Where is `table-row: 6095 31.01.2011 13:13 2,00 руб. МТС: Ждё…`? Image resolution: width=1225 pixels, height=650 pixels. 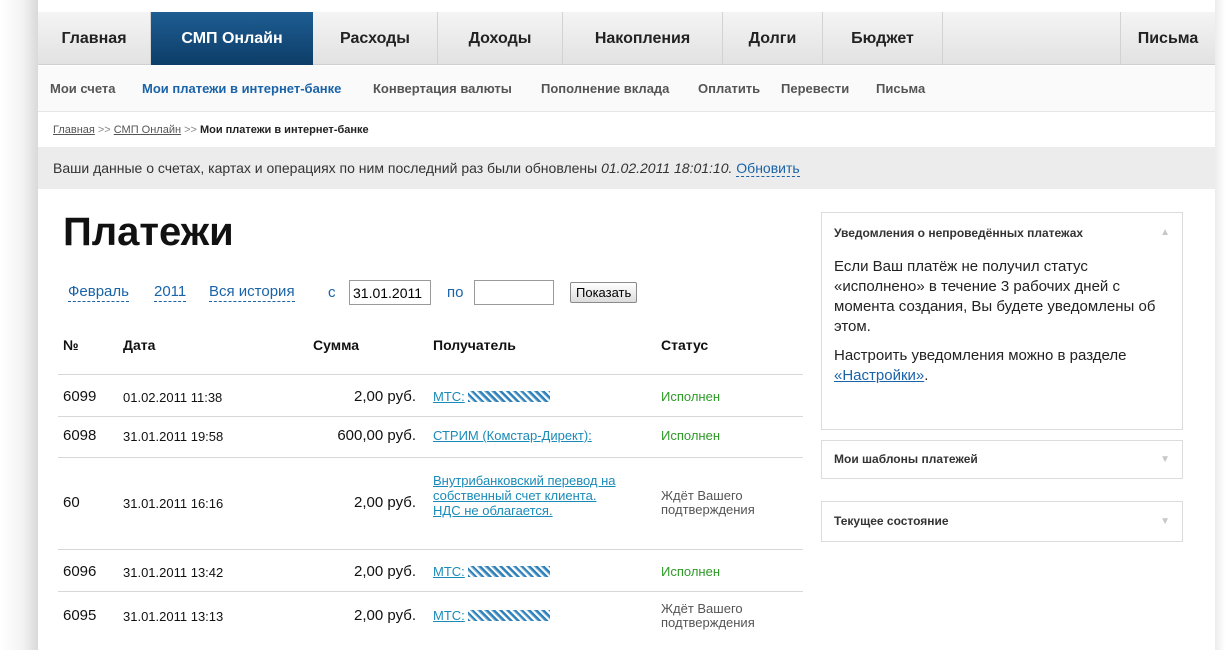 table-row: 6095 31.01.2011 13:13 2,00 руб. МТС: Ждё… is located at coordinates (430, 614).